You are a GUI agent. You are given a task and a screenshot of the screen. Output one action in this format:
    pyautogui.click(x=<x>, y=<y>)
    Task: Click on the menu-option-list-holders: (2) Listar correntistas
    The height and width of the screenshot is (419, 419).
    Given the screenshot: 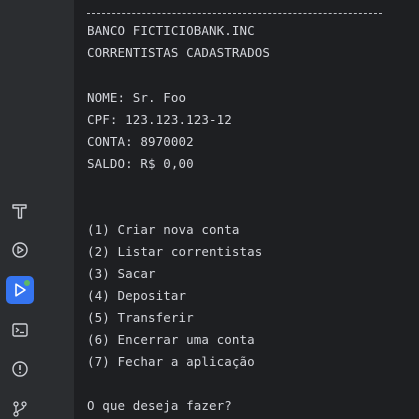 What is the action you would take?
    pyautogui.click(x=175, y=251)
    